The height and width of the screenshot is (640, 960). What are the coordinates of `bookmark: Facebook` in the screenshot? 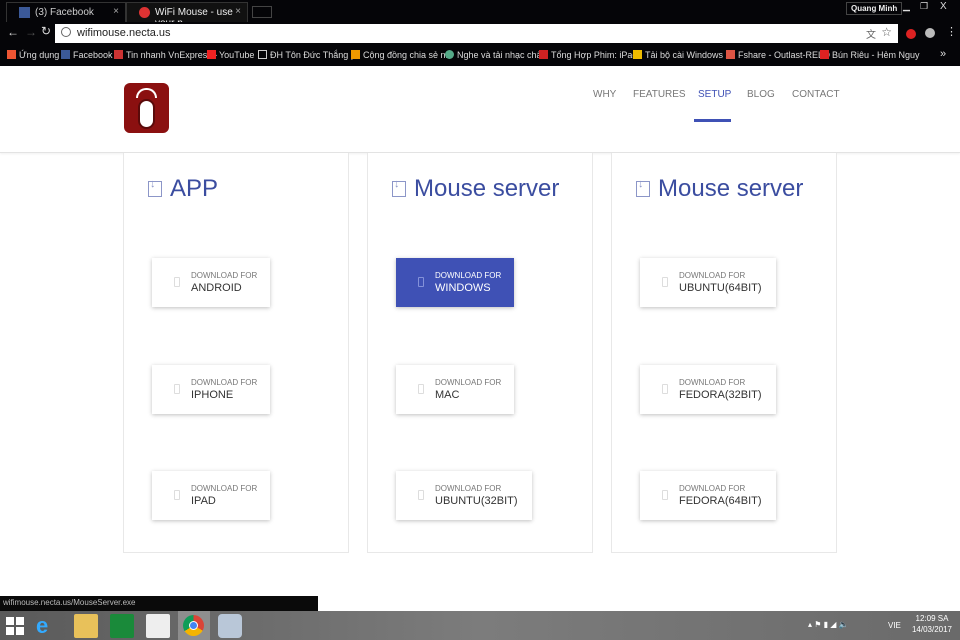 It's located at (87, 55).